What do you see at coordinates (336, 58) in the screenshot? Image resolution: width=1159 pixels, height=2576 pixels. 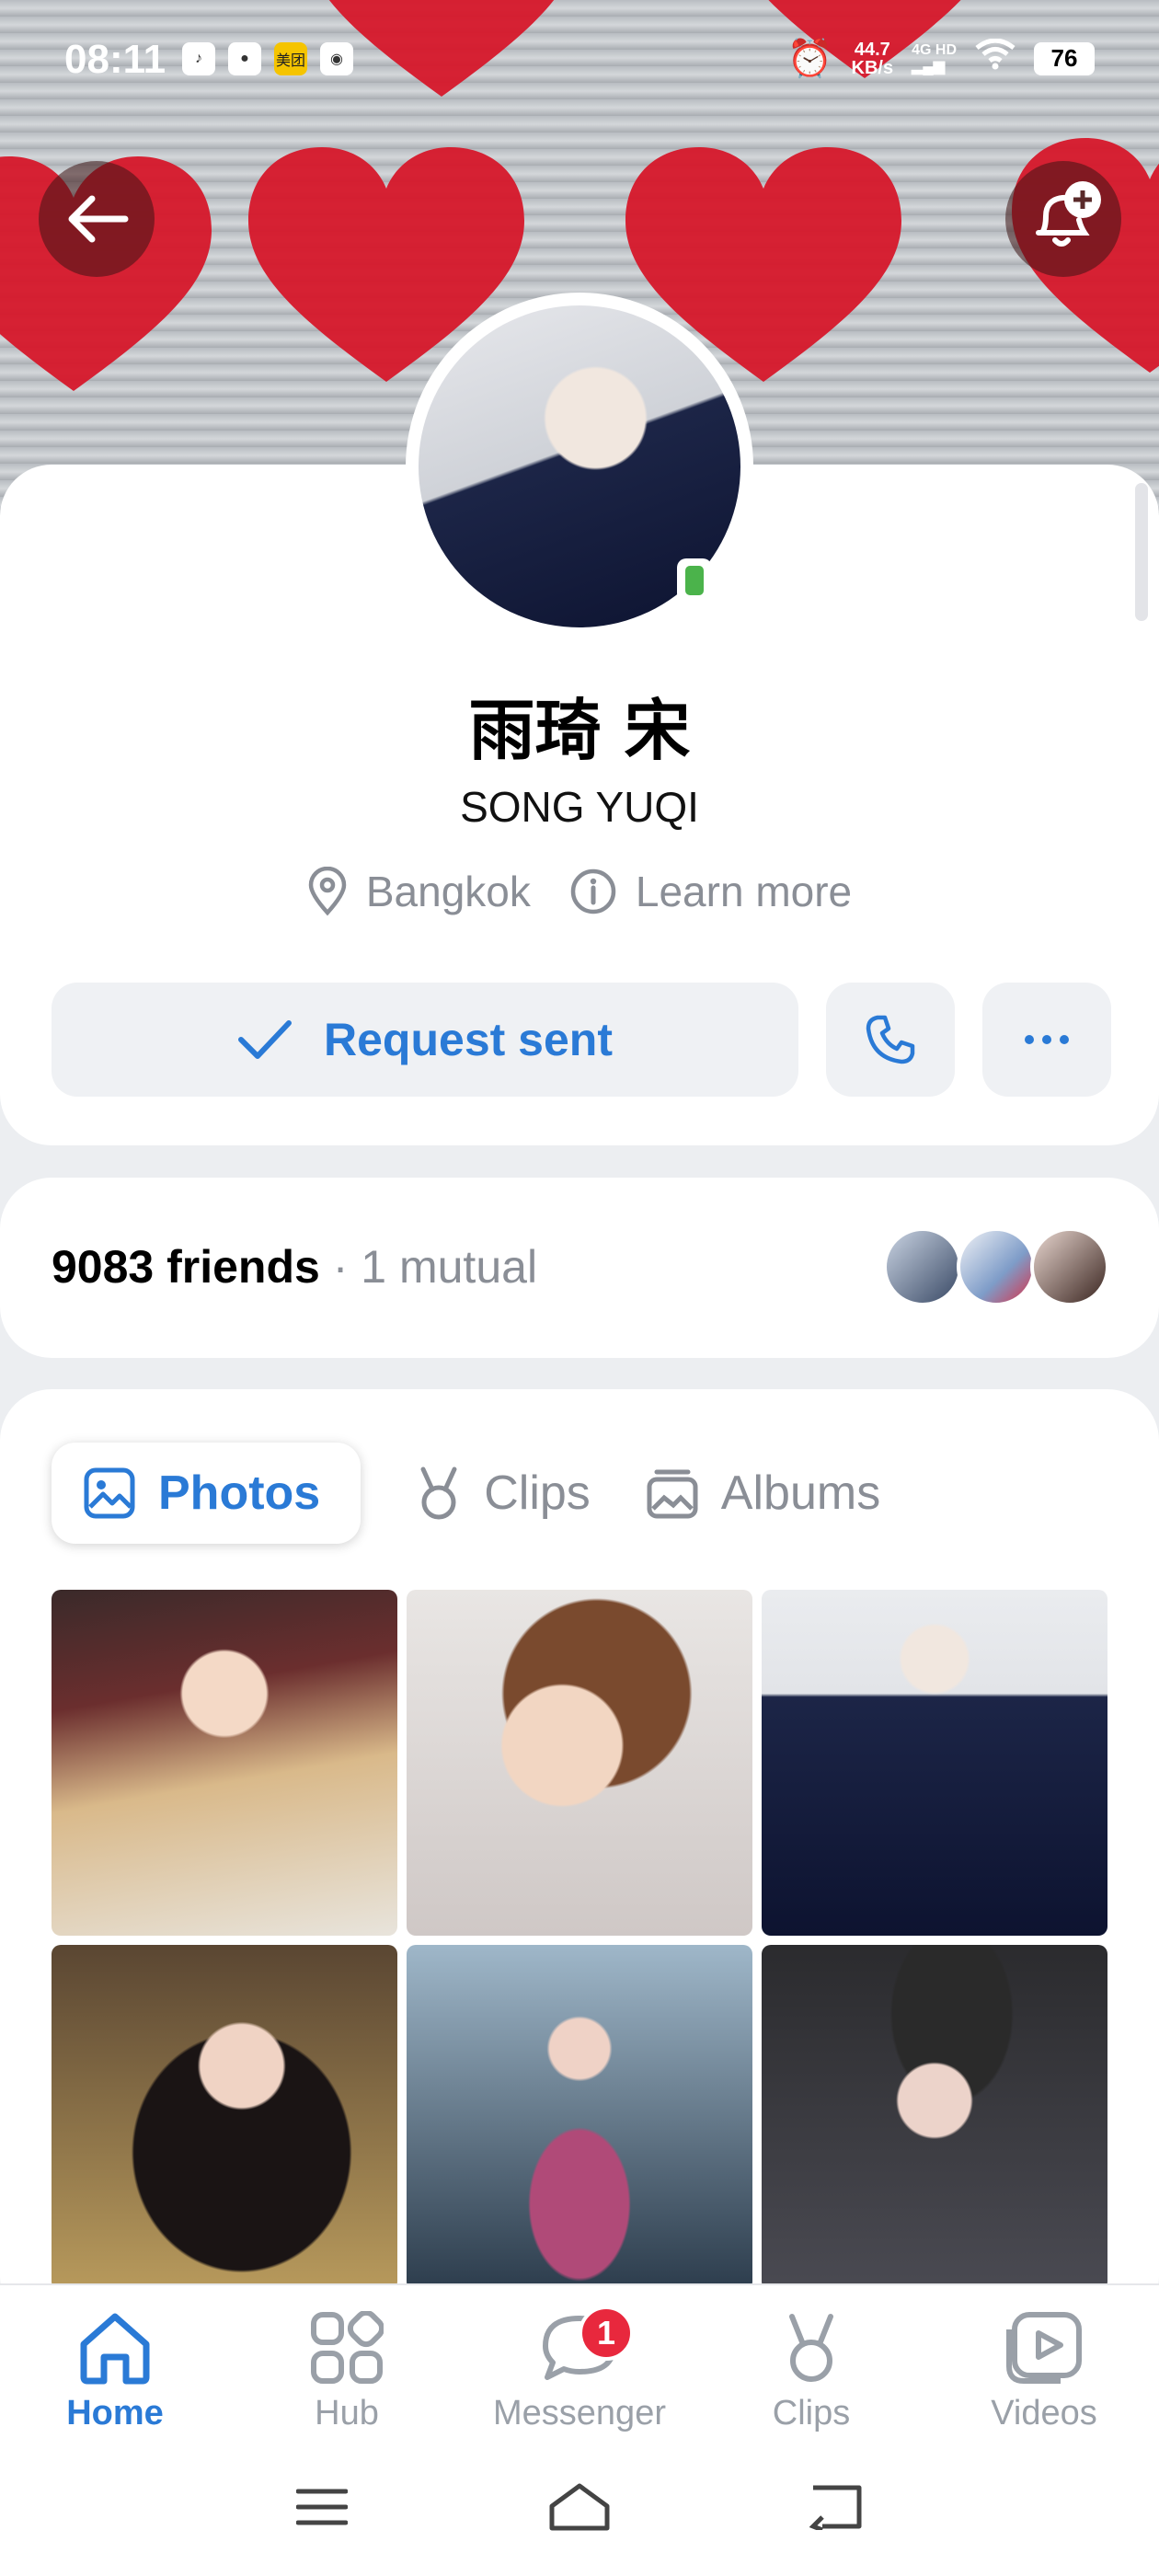 I see `music-icon: ◉` at bounding box center [336, 58].